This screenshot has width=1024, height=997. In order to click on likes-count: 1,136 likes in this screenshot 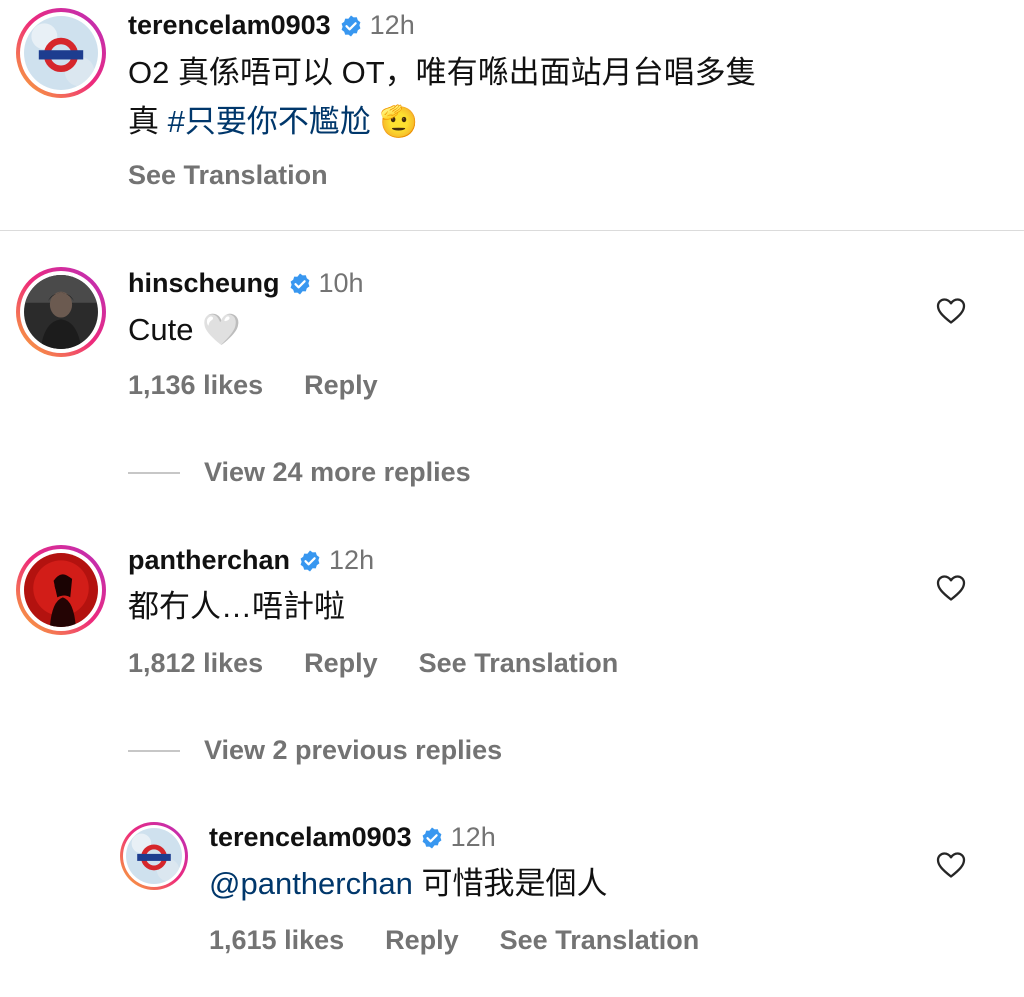, I will do `click(195, 385)`.